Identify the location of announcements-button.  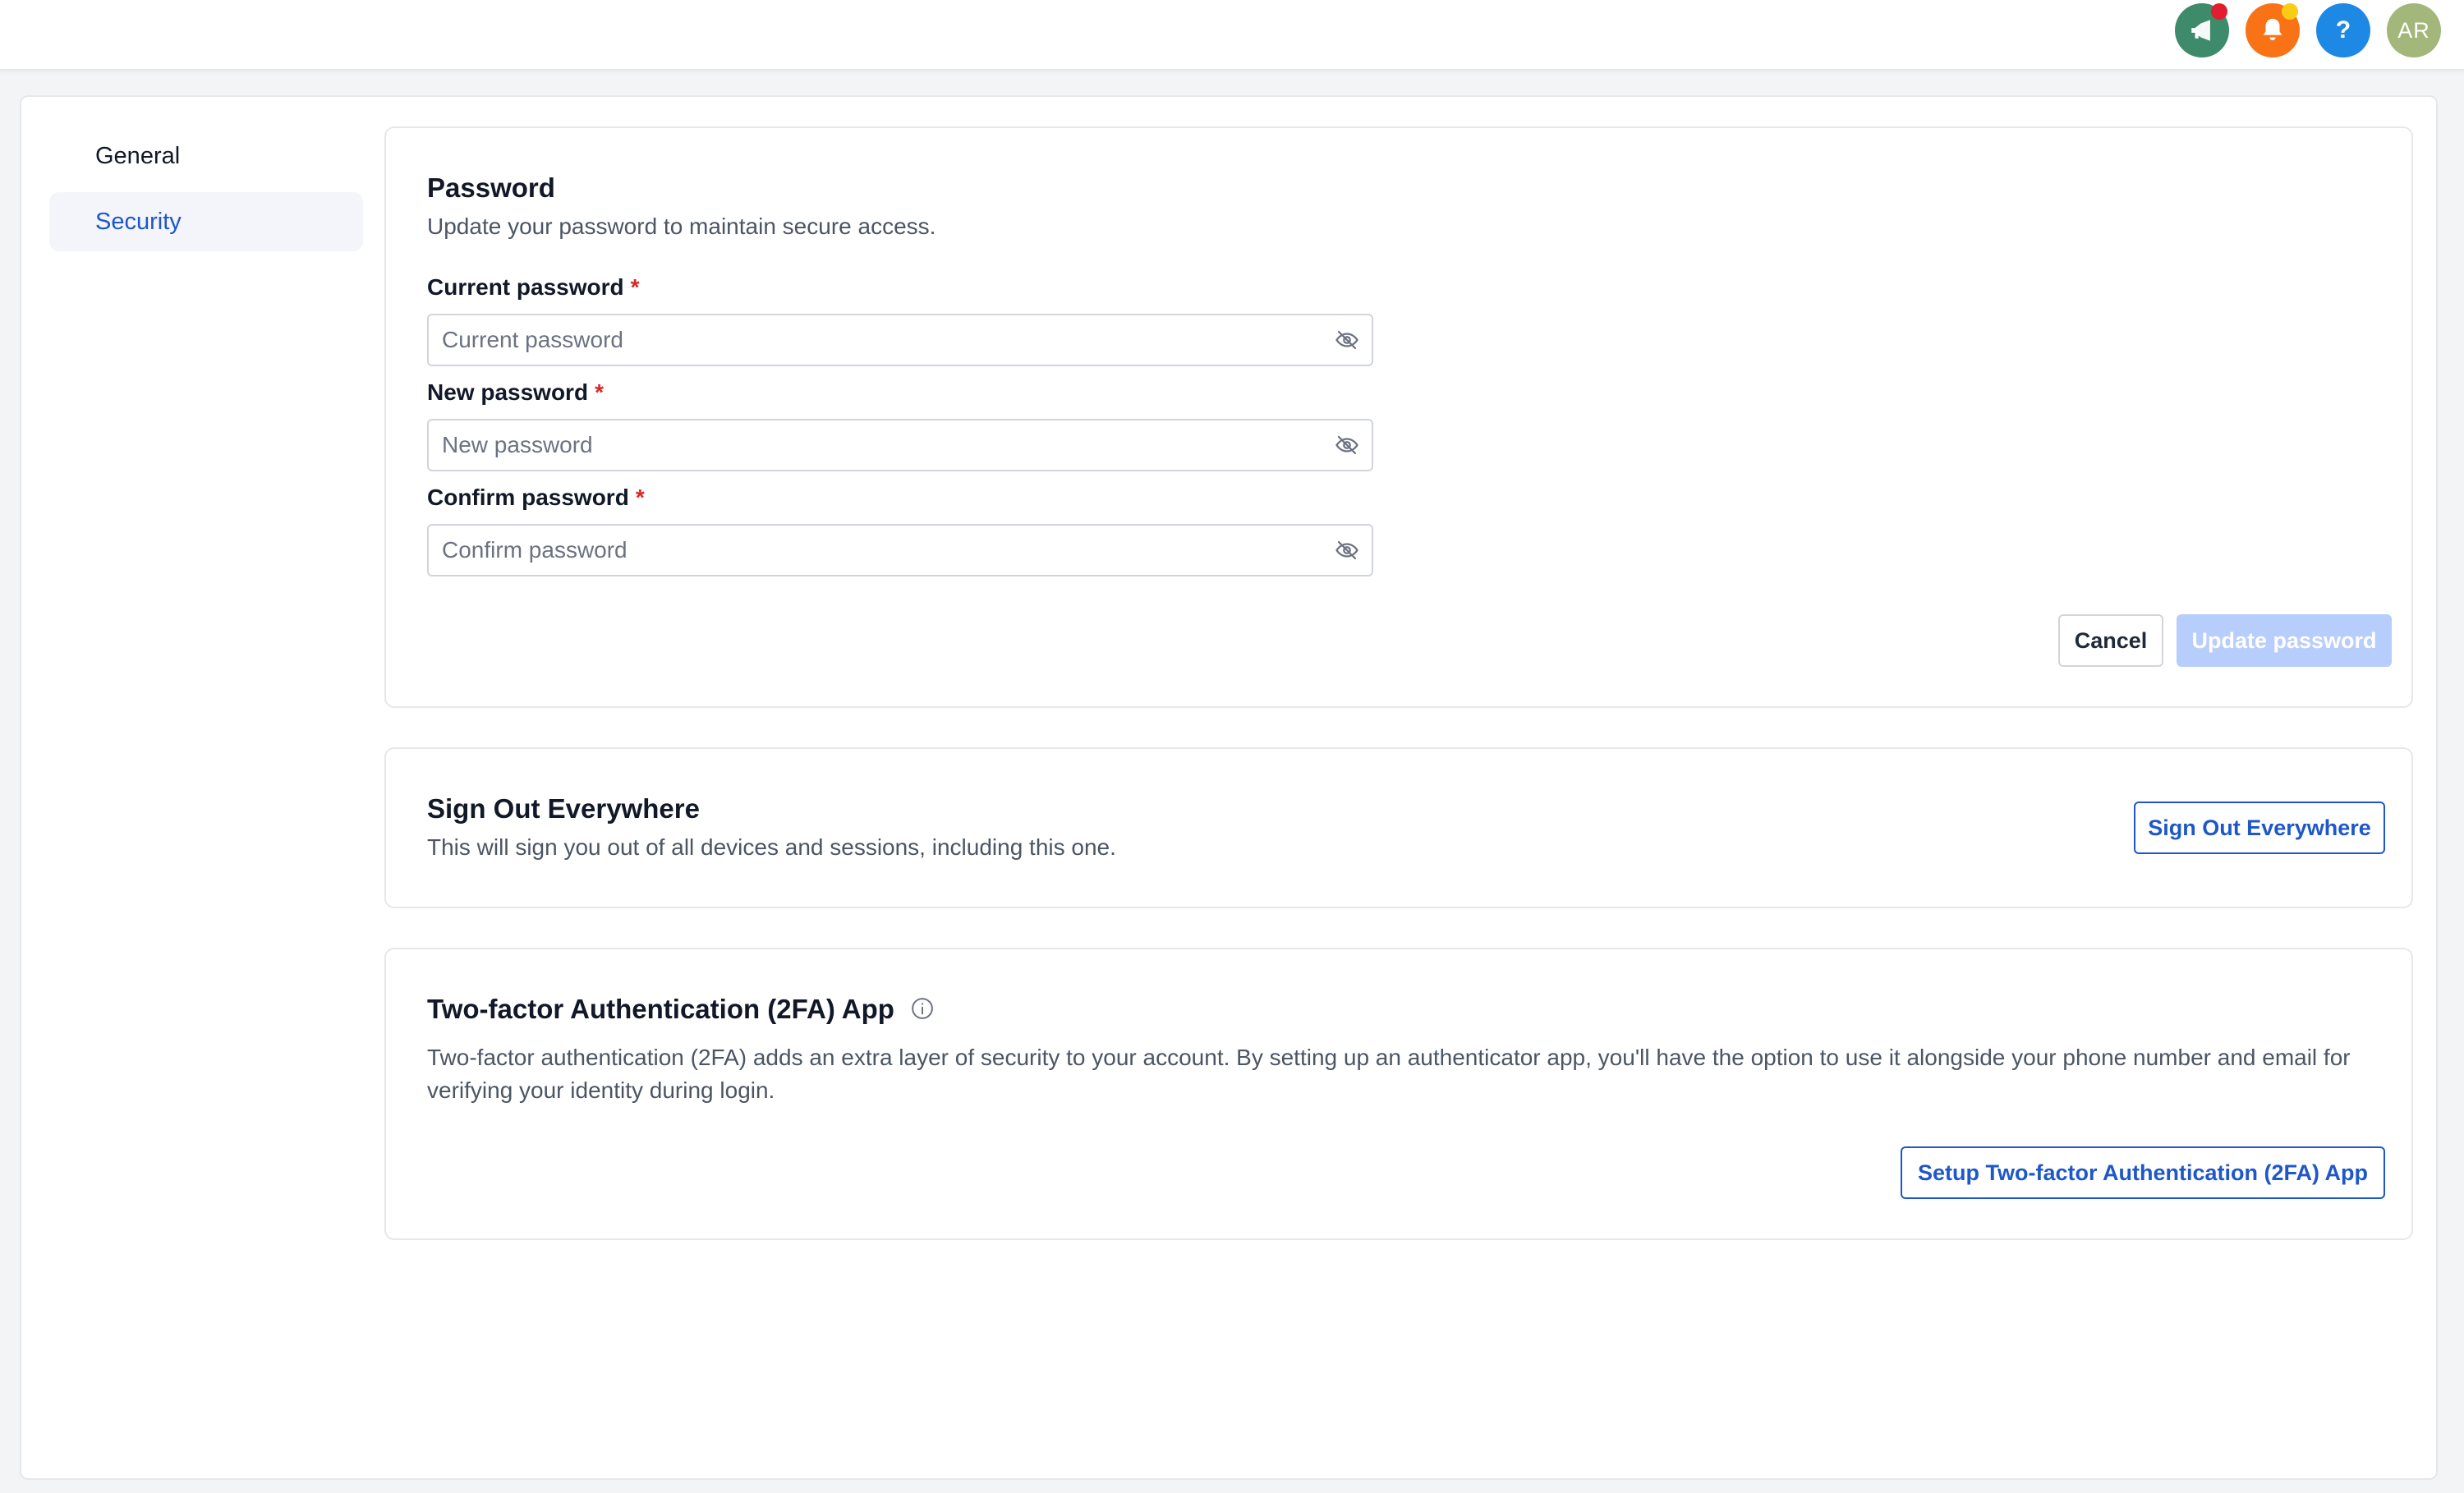
(2202, 30).